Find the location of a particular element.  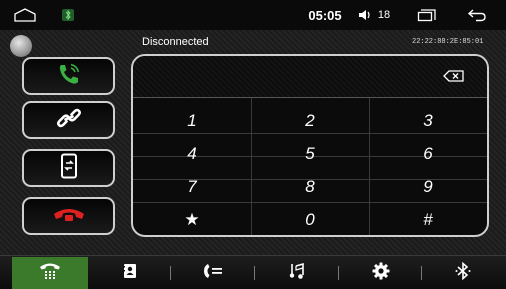

hangup-icon is located at coordinates (69, 216).